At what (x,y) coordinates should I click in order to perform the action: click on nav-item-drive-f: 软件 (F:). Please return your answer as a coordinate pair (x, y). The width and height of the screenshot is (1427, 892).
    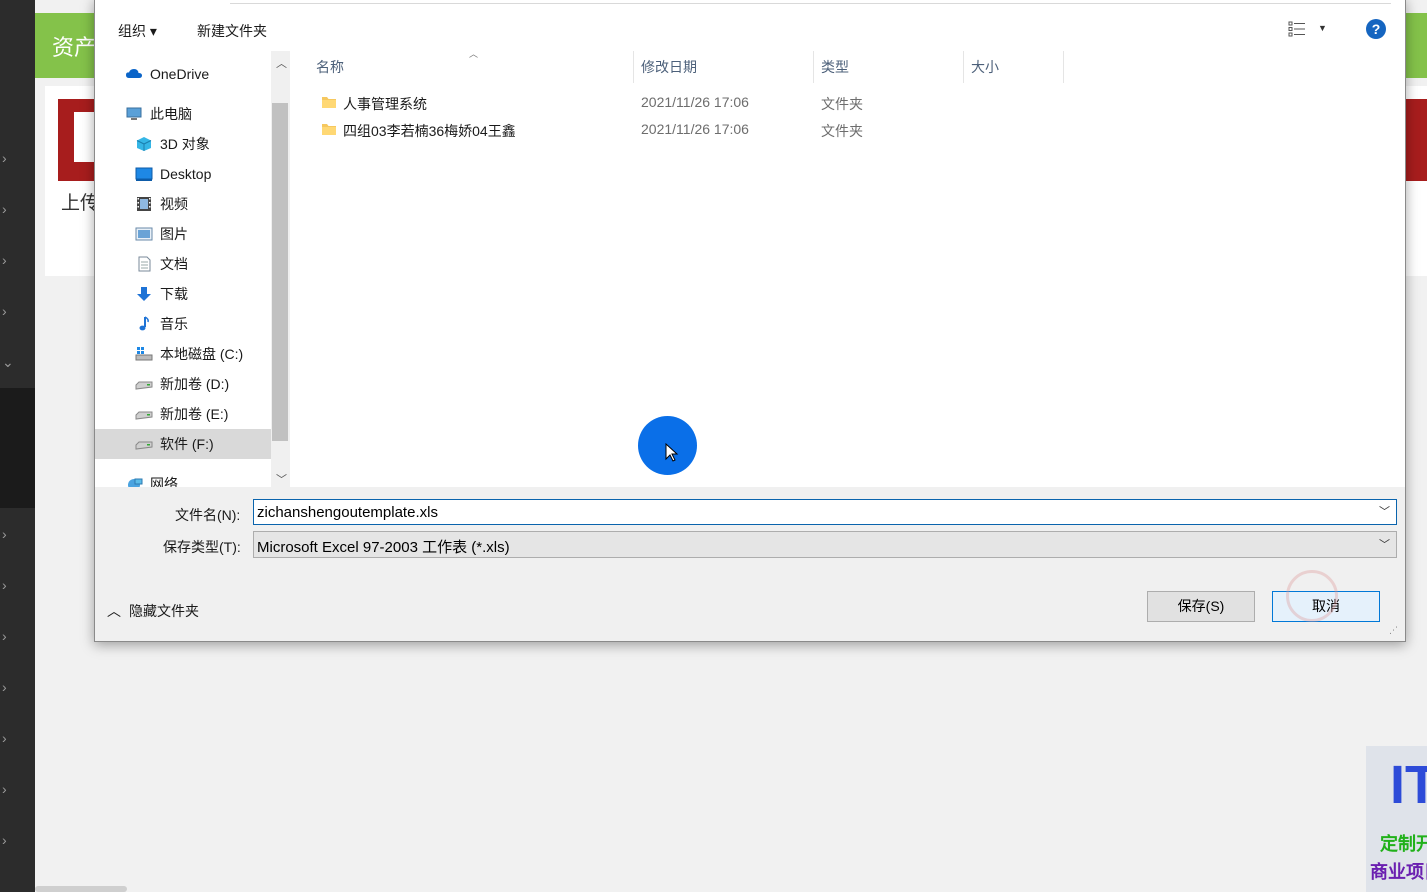
    Looking at the image, I should click on (183, 444).